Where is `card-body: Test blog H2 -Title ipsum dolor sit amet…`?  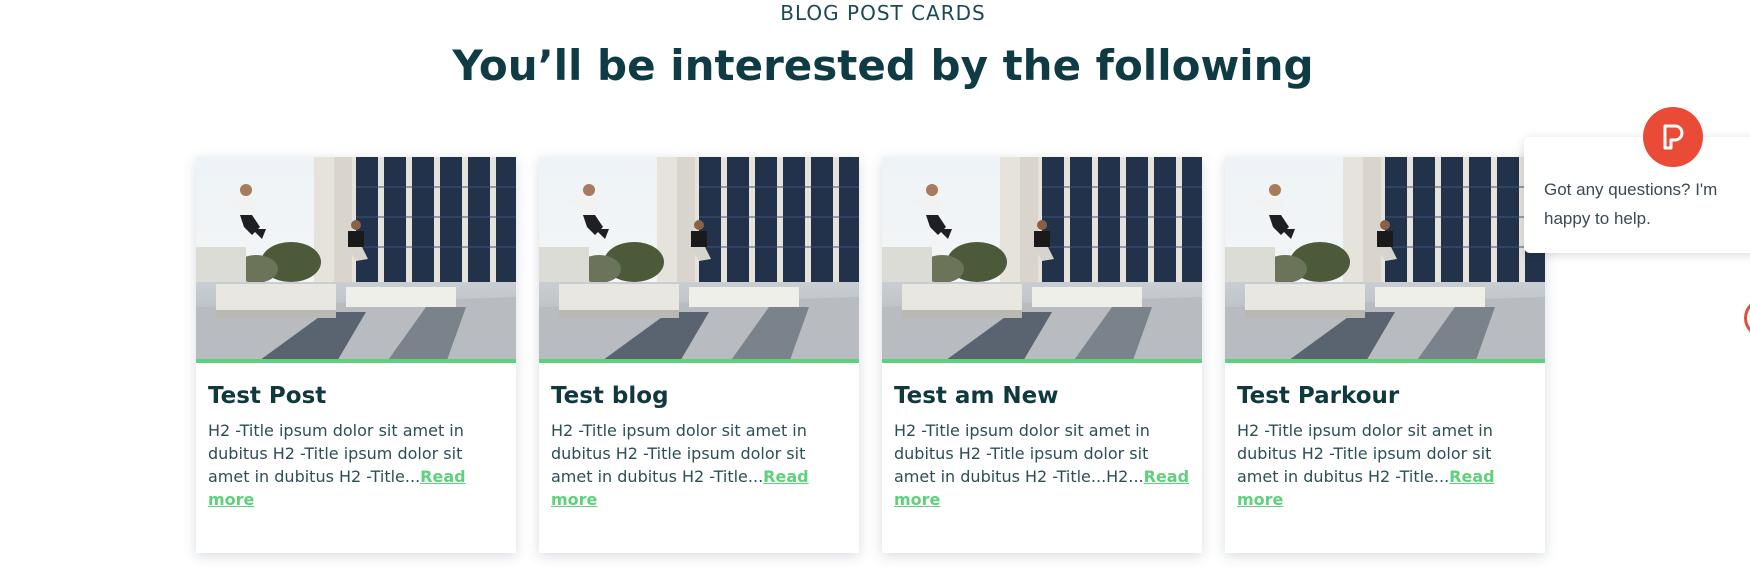 card-body: Test blog H2 -Title ipsum dolor sit amet… is located at coordinates (699, 437).